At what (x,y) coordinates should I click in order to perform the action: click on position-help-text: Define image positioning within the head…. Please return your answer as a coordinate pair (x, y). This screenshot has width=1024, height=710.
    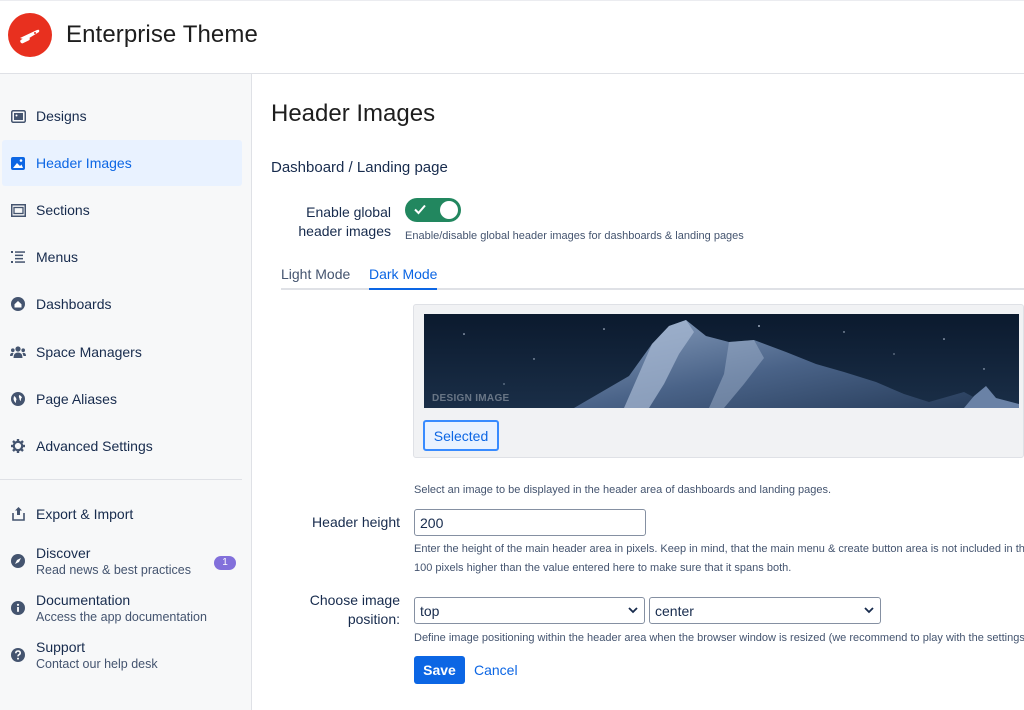
    Looking at the image, I should click on (719, 638).